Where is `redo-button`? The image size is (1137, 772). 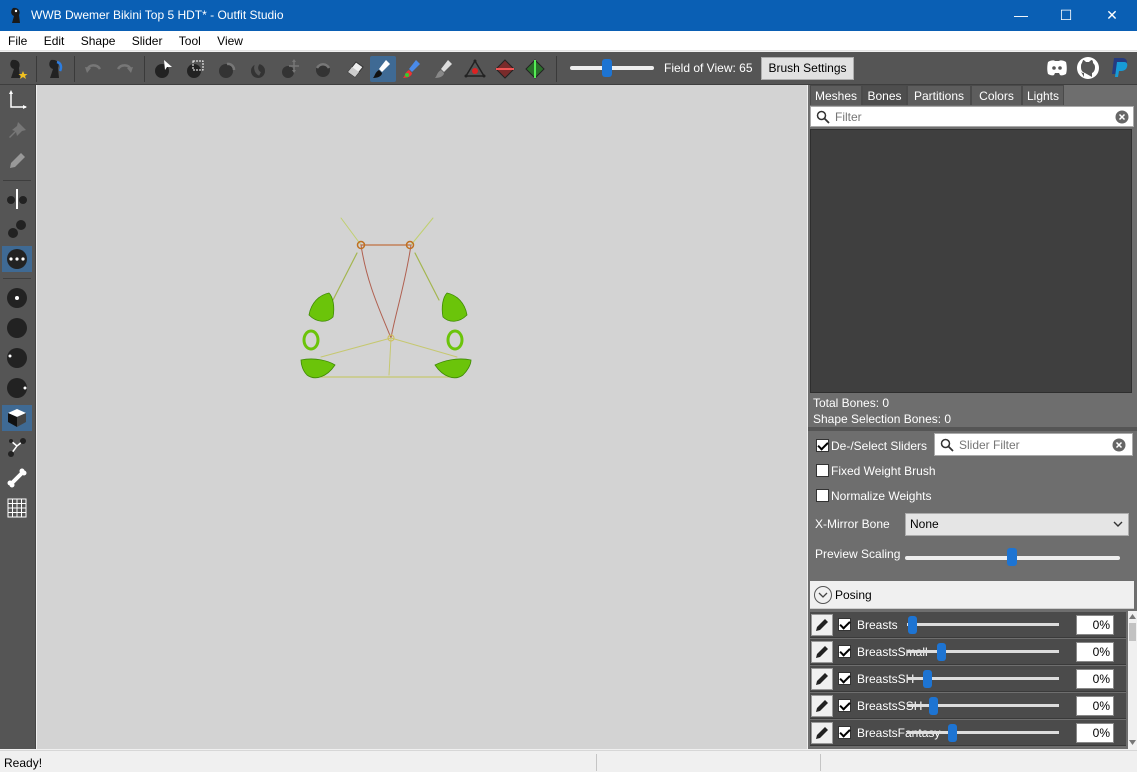
redo-button is located at coordinates (125, 69).